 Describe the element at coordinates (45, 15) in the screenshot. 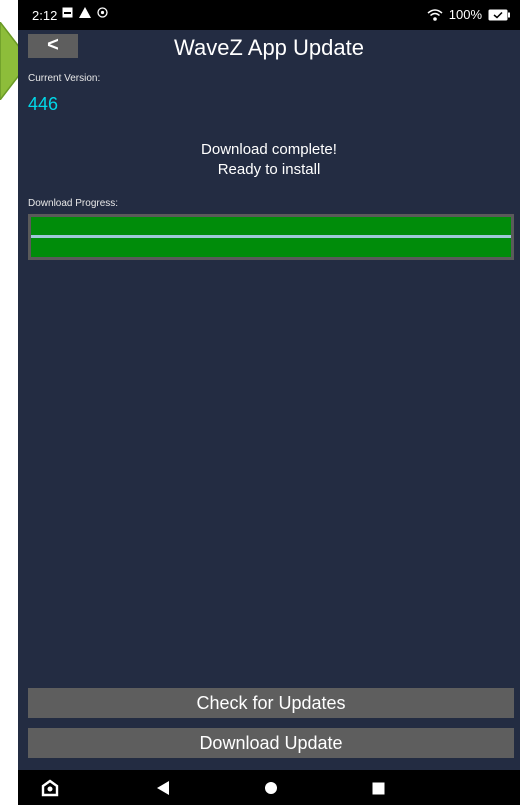

I see `status-time: 2:12` at that location.